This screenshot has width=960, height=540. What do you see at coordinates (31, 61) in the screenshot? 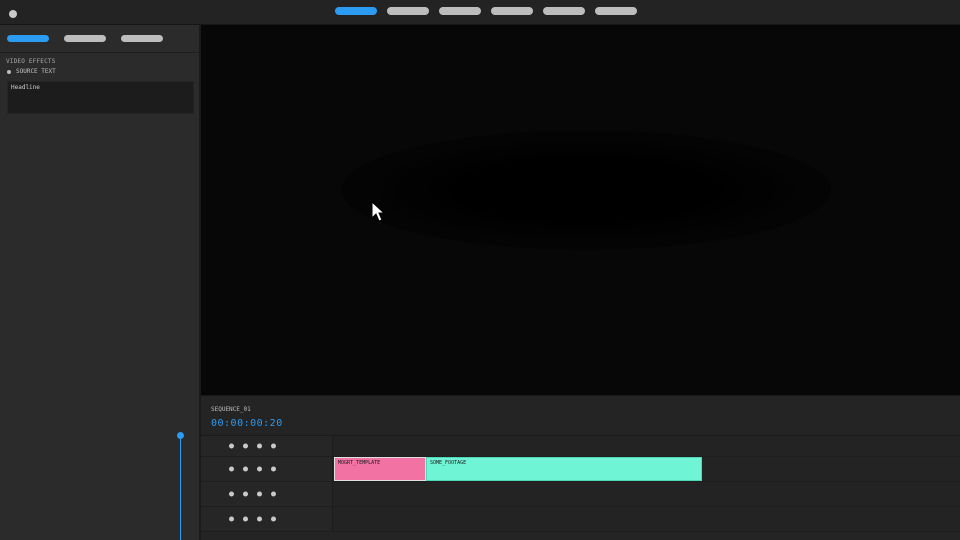
I see `section-title: VIDEO EFFECTS` at bounding box center [31, 61].